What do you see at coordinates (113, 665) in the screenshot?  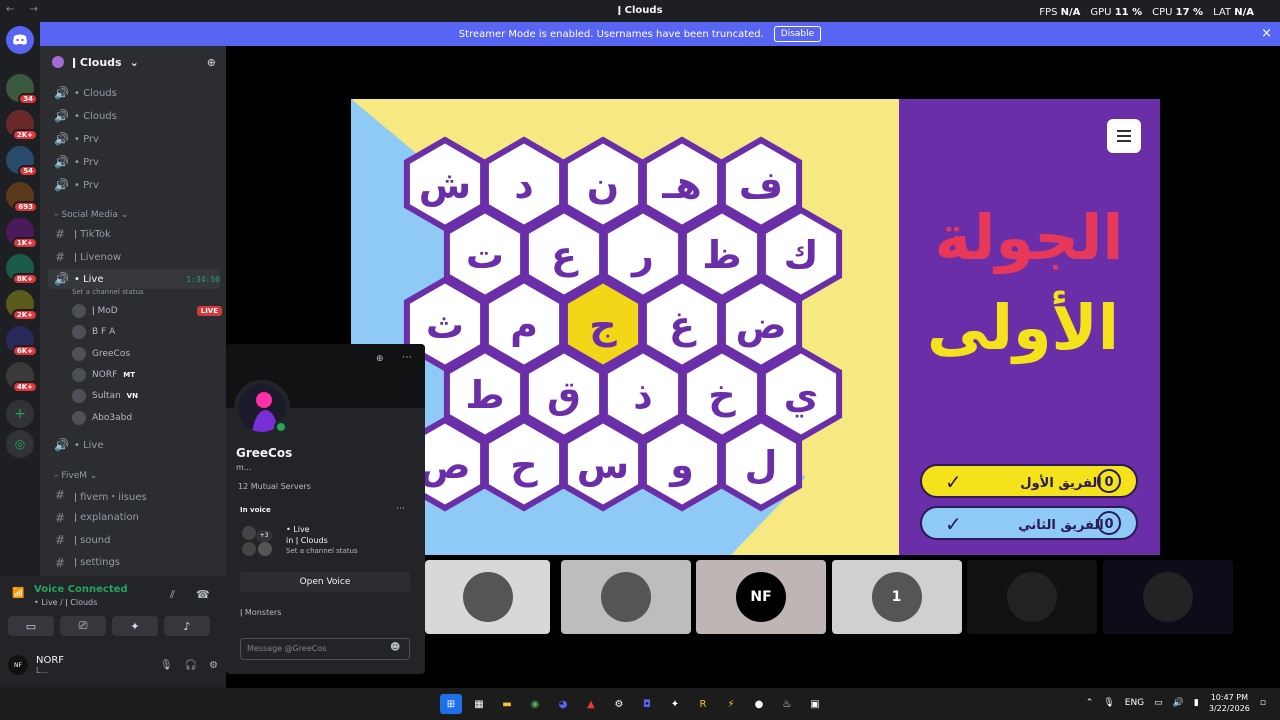 I see `user-area: NF NORF L... 🎙 🎧 ⚙` at bounding box center [113, 665].